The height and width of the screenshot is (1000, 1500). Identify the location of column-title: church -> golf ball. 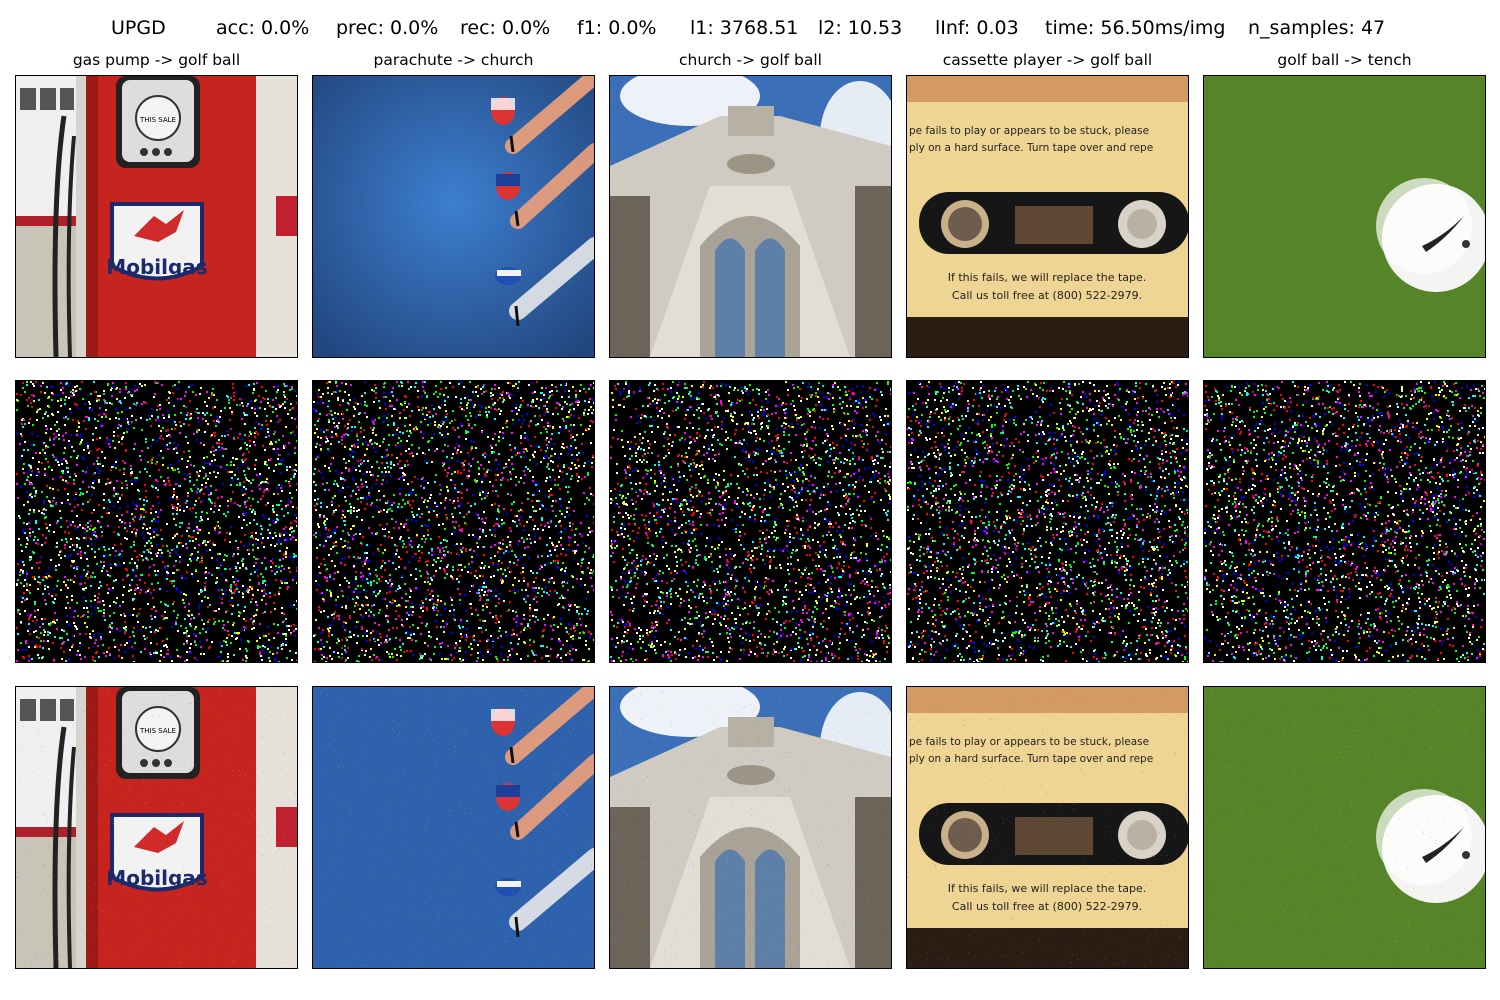
(750, 60).